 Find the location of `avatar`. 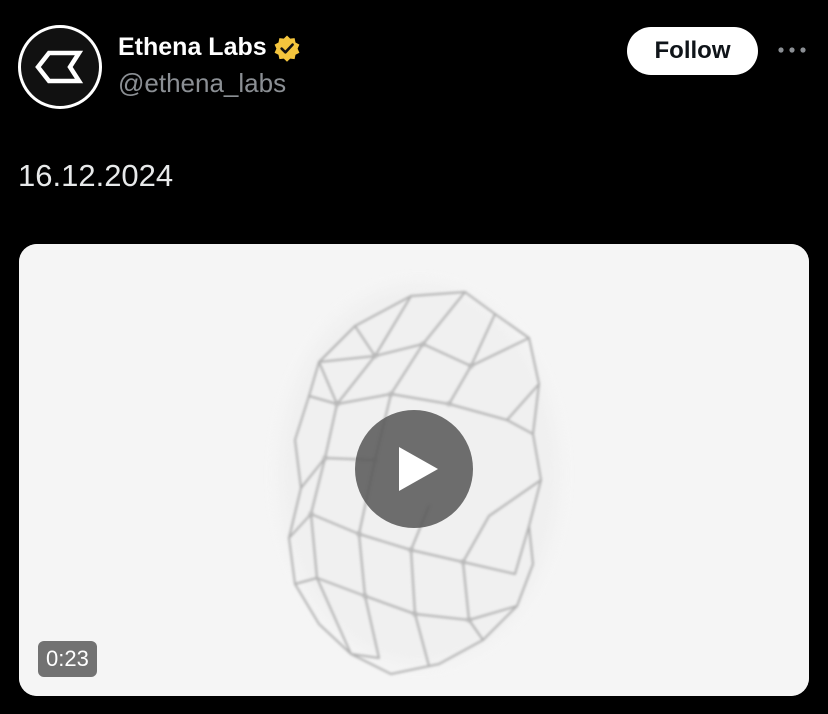

avatar is located at coordinates (60, 67).